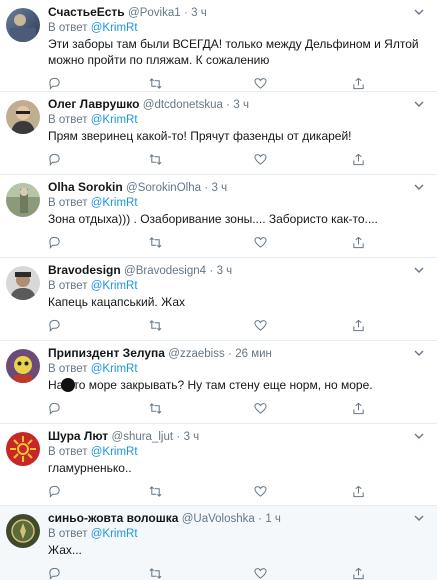  Describe the element at coordinates (143, 437) in the screenshot. I see `author-handle: @shura_ljut` at that location.